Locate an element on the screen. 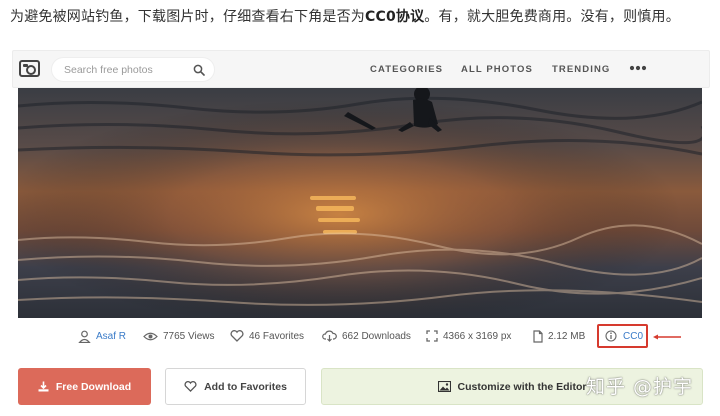 This screenshot has width=720, height=416. zhihu-watermark: 知乎 @护宇 is located at coordinates (640, 387).